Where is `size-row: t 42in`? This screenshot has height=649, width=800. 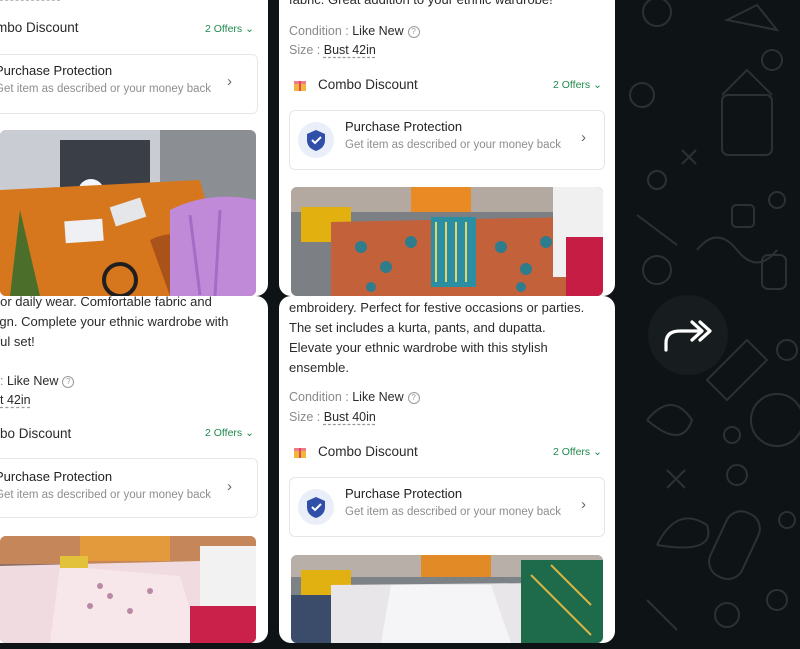 size-row: t 42in is located at coordinates (15, 400).